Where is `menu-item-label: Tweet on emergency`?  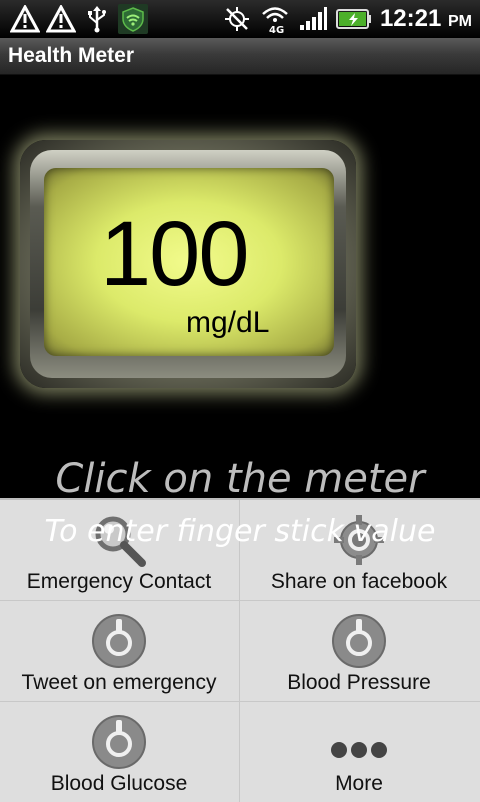 menu-item-label: Tweet on emergency is located at coordinates (119, 682).